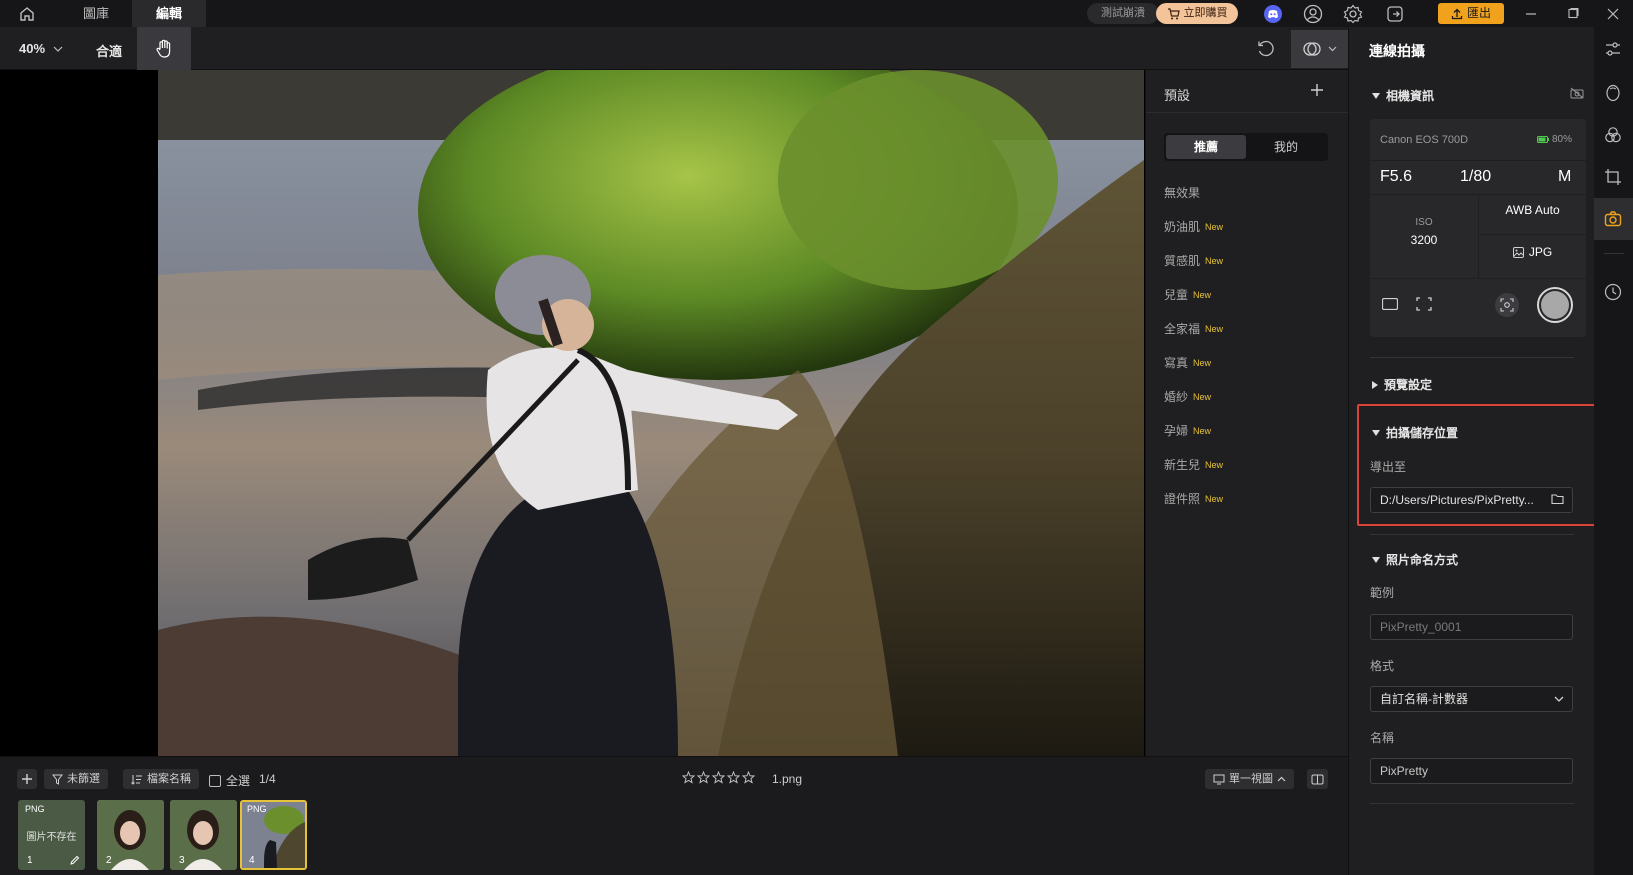 This screenshot has width=1633, height=875. What do you see at coordinates (96, 13) in the screenshot?
I see `tab-library: 圖庫` at bounding box center [96, 13].